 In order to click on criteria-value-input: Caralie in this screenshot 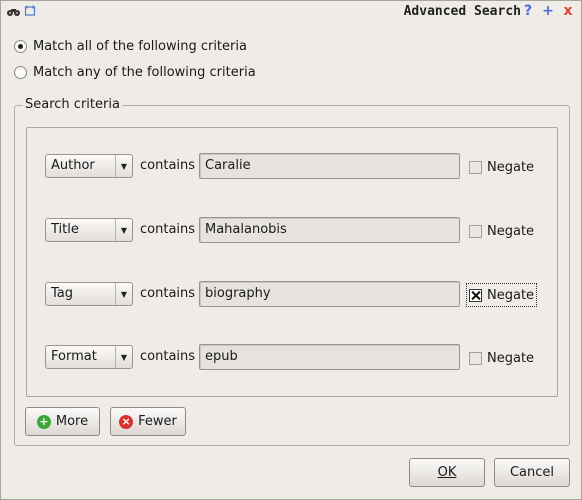, I will do `click(329, 166)`.